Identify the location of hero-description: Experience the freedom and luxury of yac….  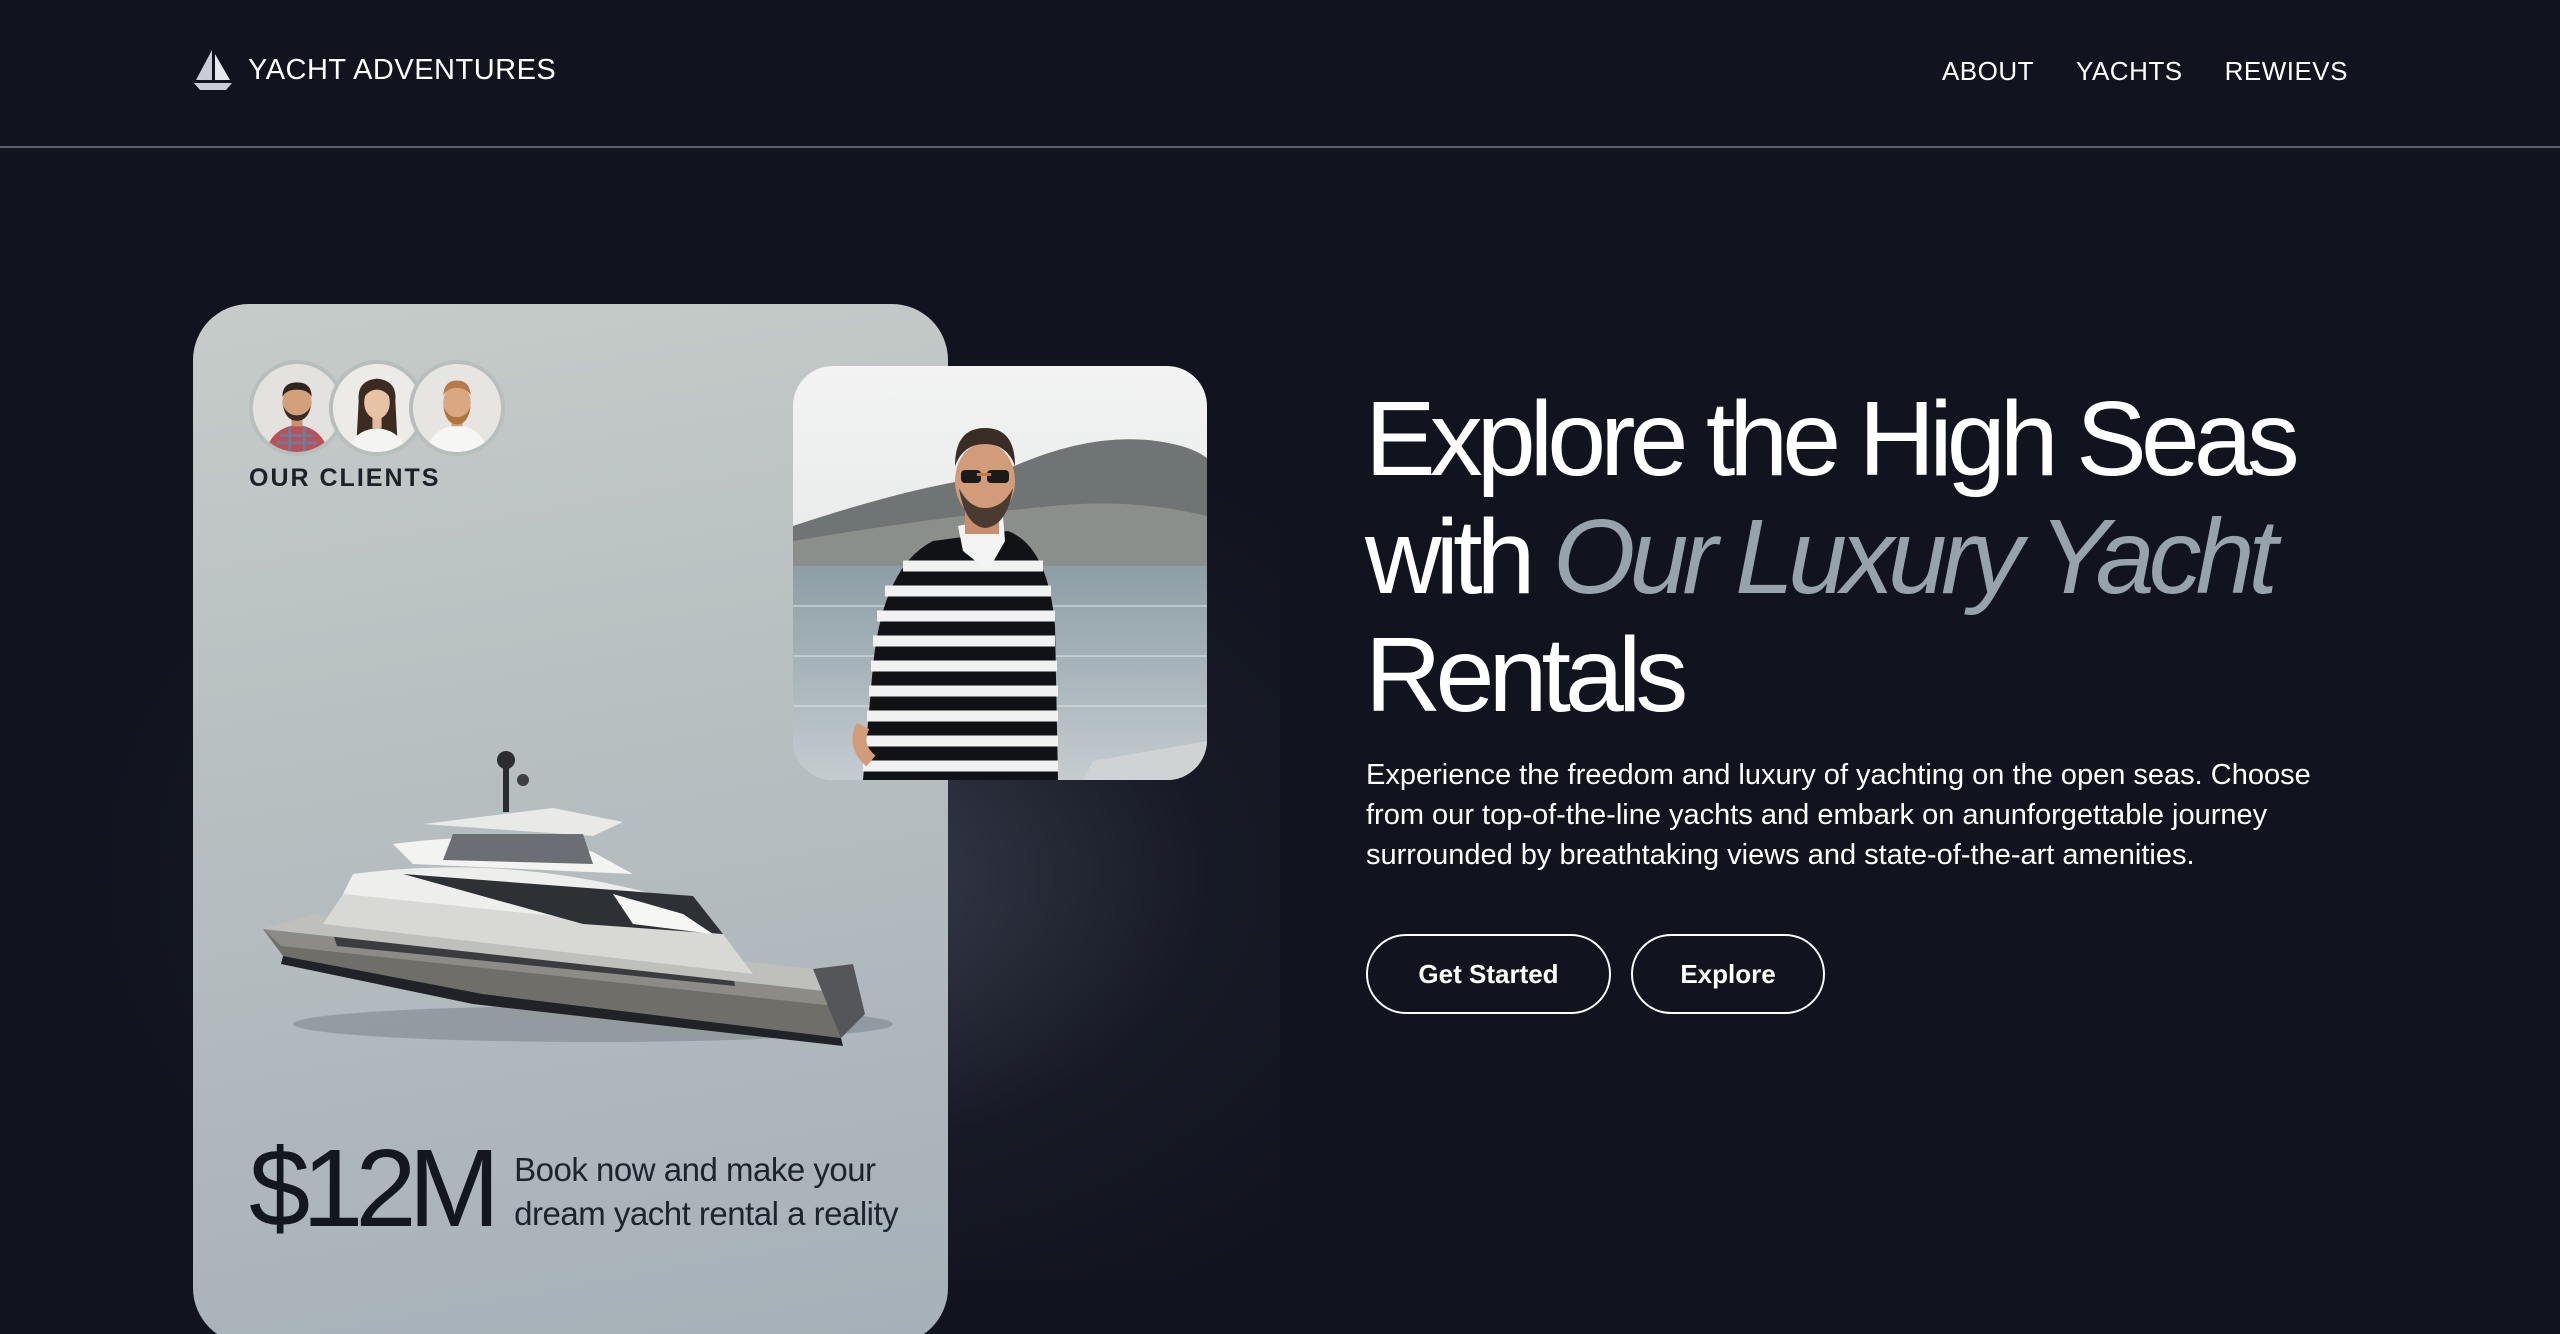
(1838, 815).